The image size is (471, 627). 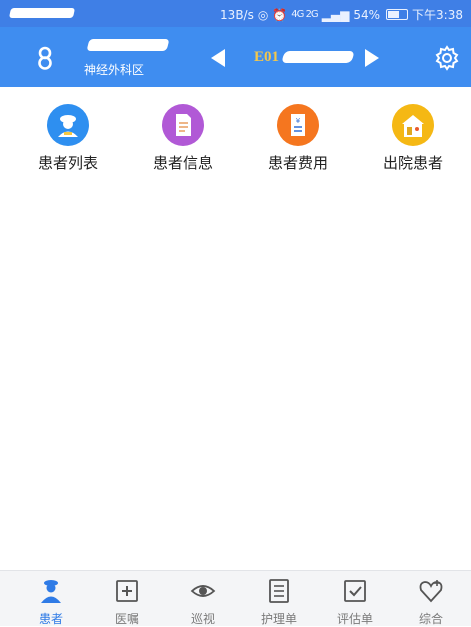 I want to click on nav-label: 综合, so click(x=430, y=619).